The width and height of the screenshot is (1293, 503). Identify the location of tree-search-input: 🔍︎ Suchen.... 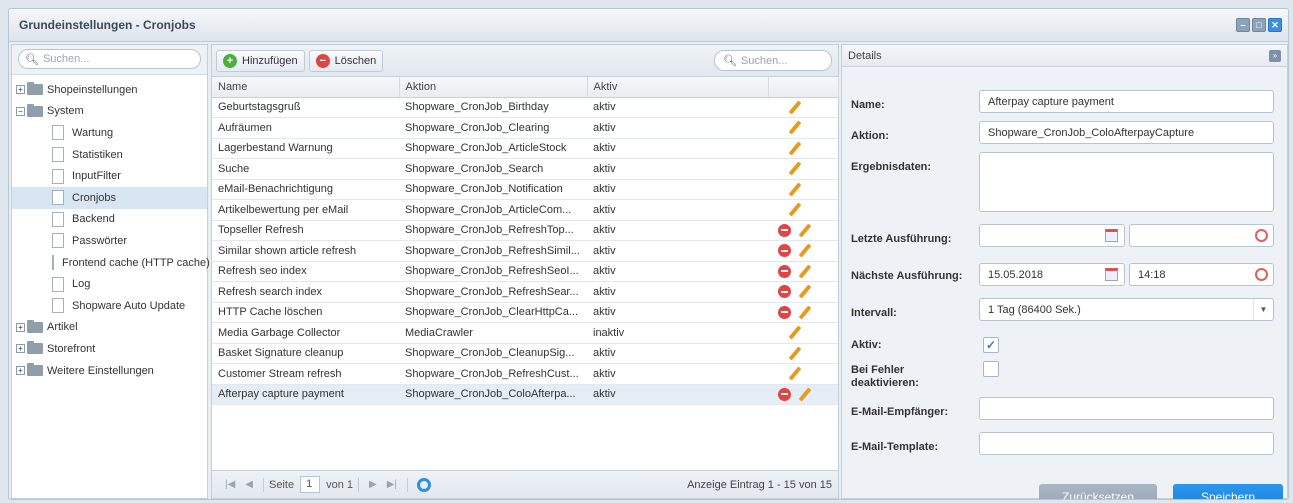
(109, 59).